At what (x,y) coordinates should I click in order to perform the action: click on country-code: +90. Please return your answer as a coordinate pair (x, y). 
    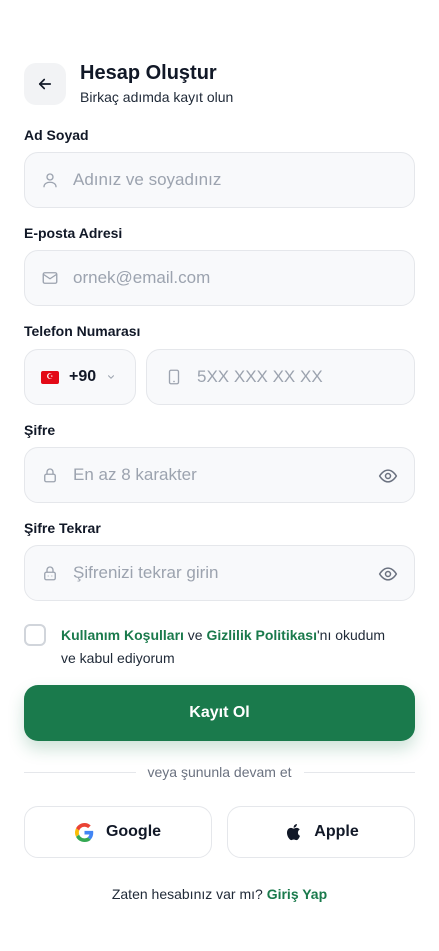
    Looking at the image, I should click on (83, 376).